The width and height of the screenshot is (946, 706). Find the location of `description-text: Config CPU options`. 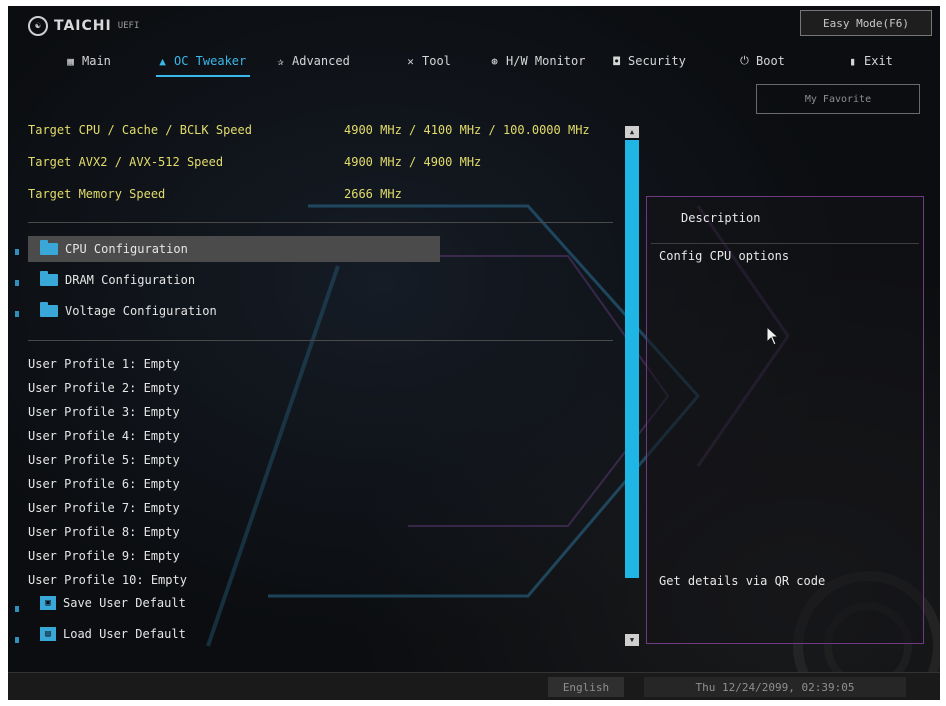

description-text: Config CPU options is located at coordinates (724, 256).